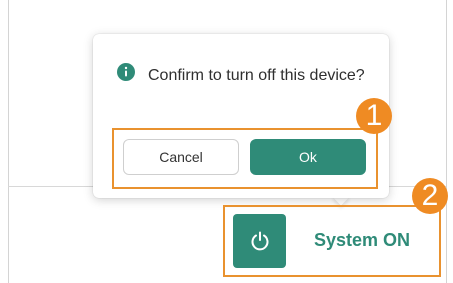  Describe the element at coordinates (374, 116) in the screenshot. I see `step-badge-1: 1` at that location.